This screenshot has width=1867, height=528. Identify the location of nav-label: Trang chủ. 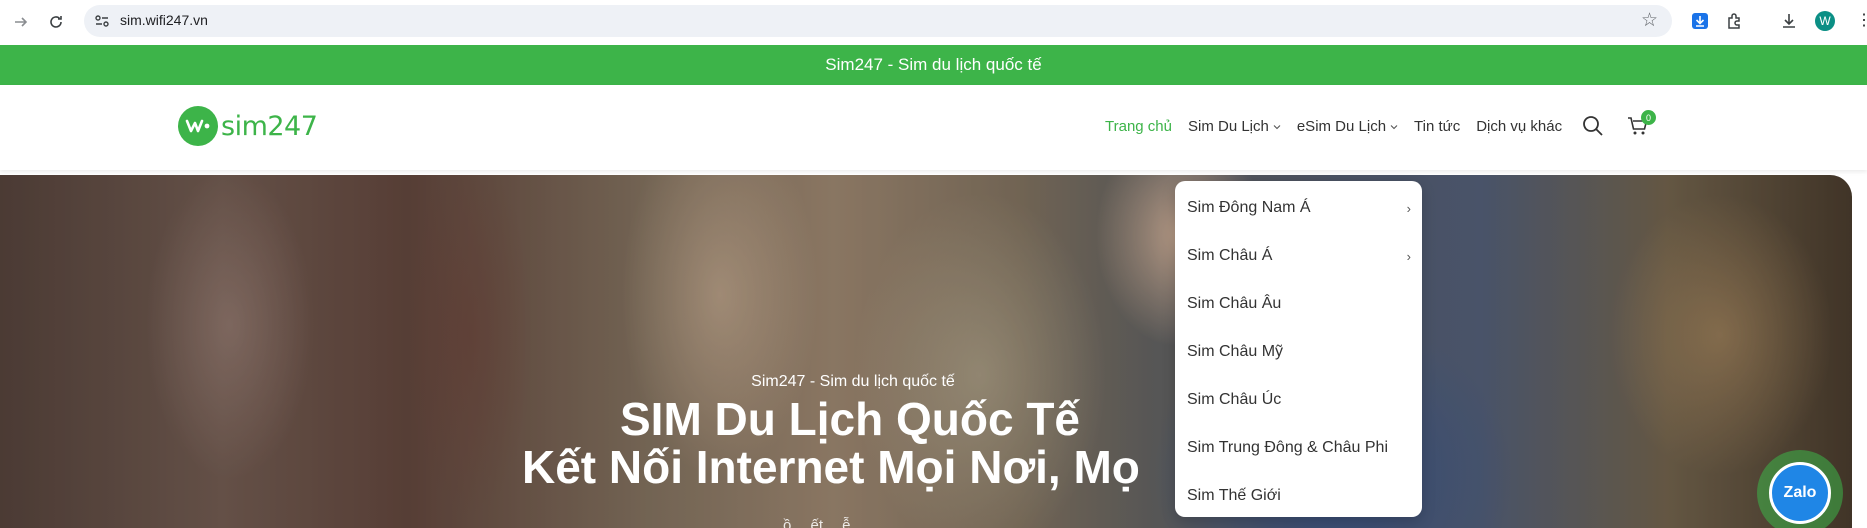
(1138, 126).